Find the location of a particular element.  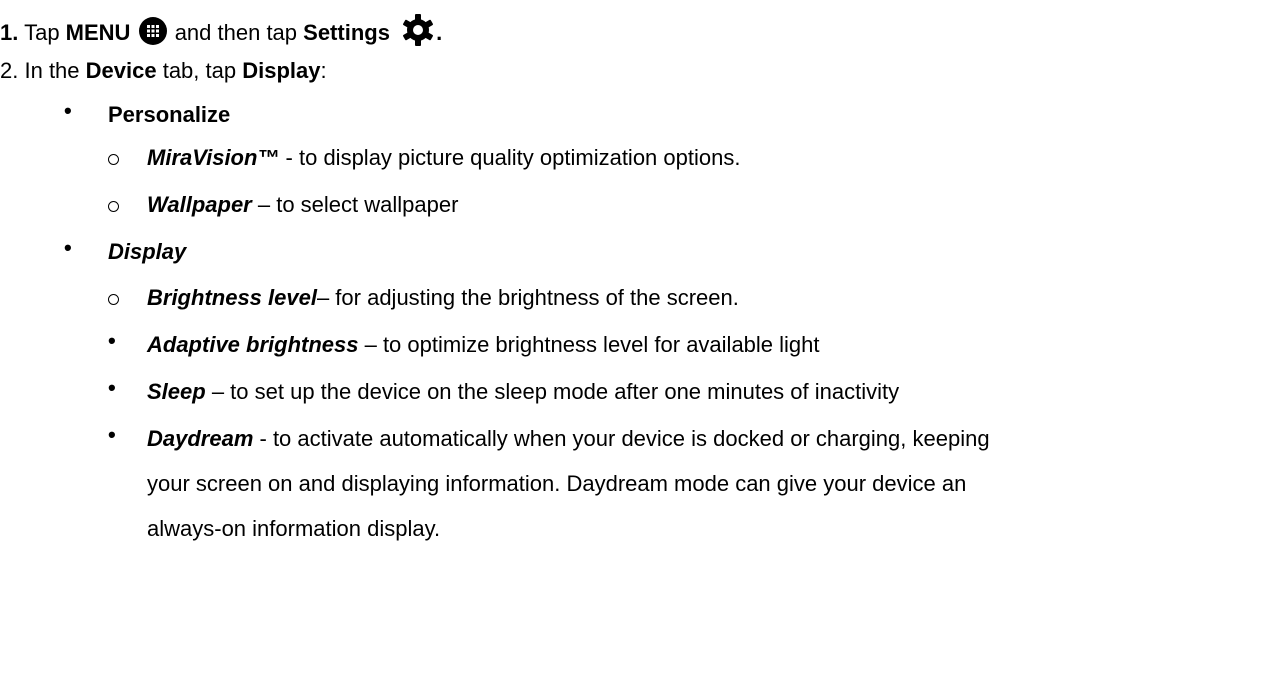

personalize-item-wallpaper: Wallpaper – to select wallpaper is located at coordinates (302, 205).